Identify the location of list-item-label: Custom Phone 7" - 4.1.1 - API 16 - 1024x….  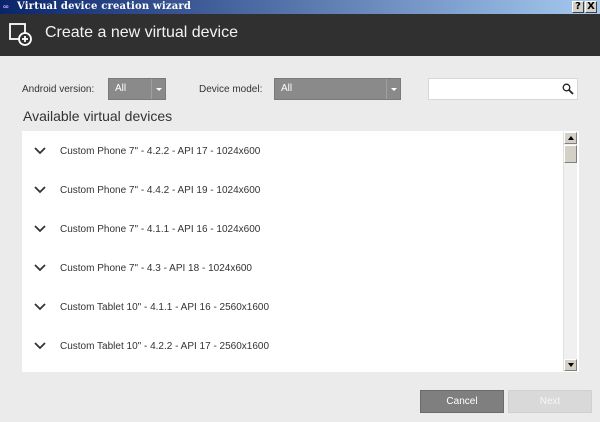
(160, 229).